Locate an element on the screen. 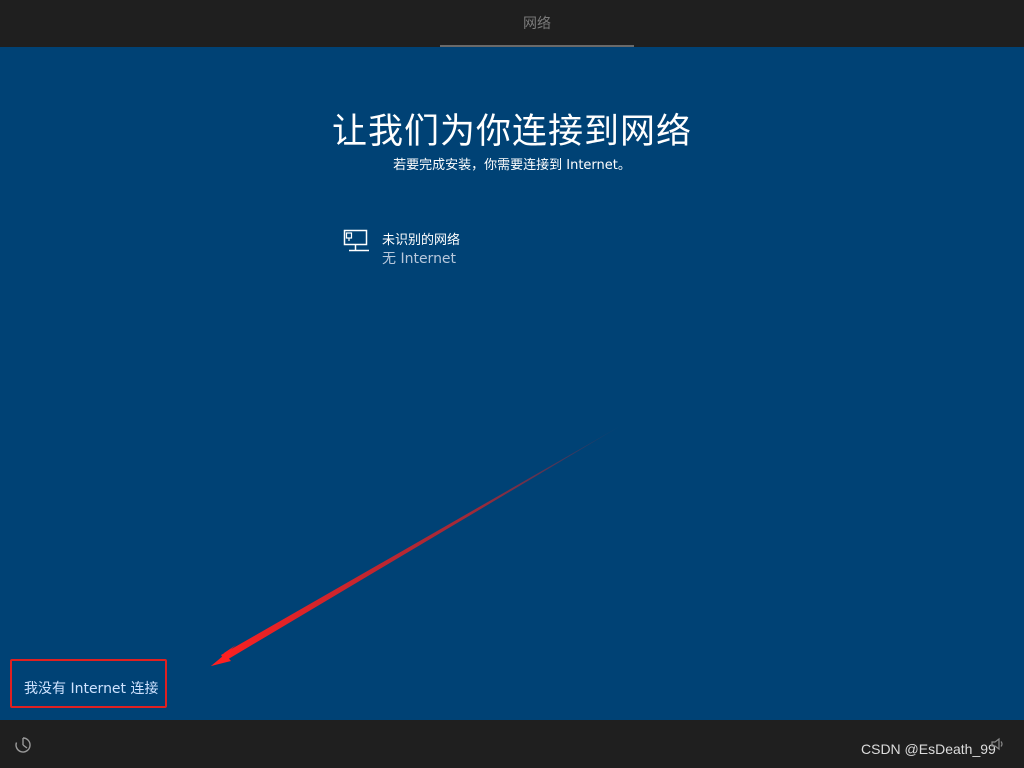 Image resolution: width=1024 pixels, height=768 pixels. network-item: 未识别的网络 无 Internet is located at coordinates (523, 249).